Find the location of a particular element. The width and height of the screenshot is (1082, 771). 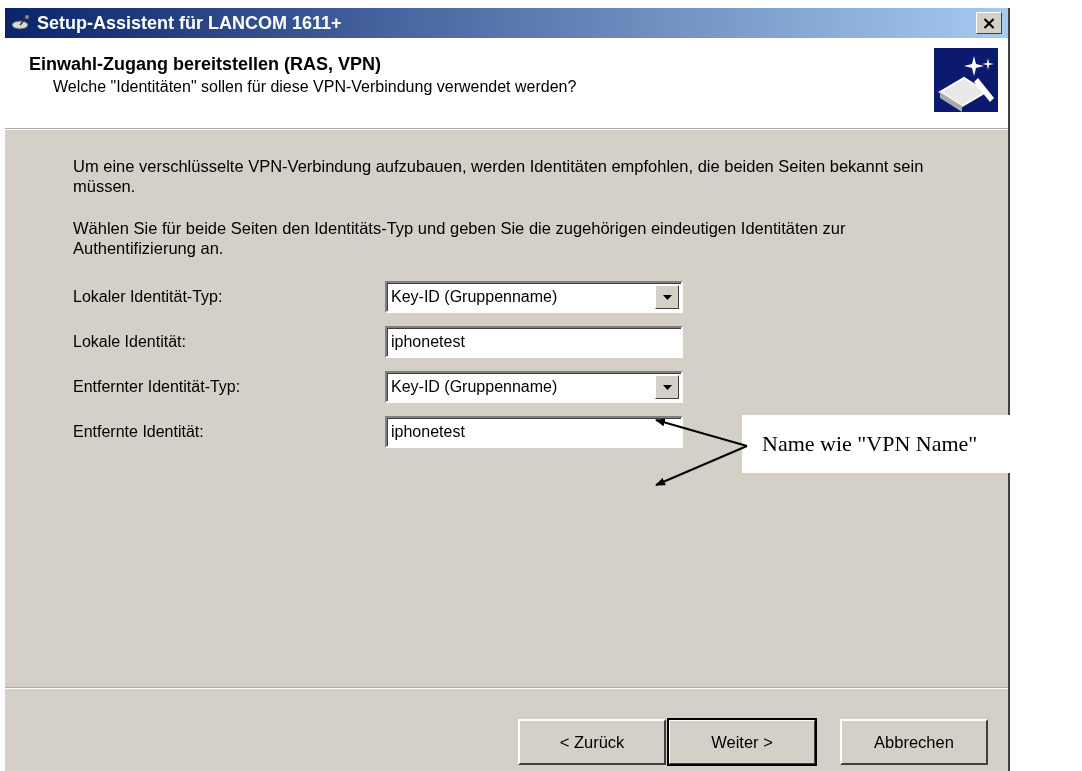

window-title: Setup-Assistent für LANCOM 1611+ is located at coordinates (190, 23).